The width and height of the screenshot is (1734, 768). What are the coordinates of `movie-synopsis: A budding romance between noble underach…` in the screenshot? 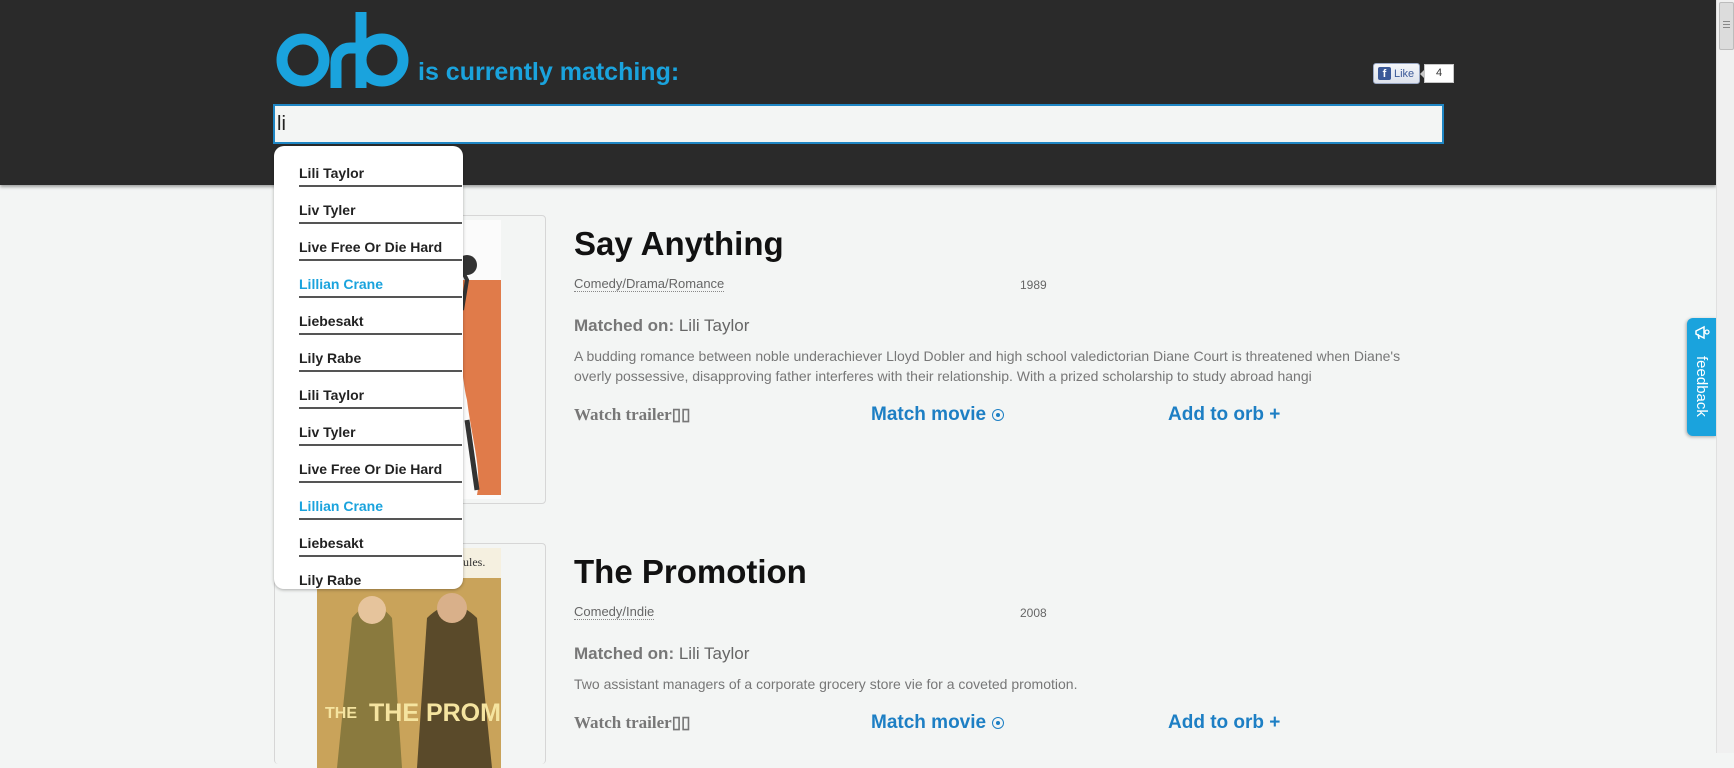 It's located at (987, 366).